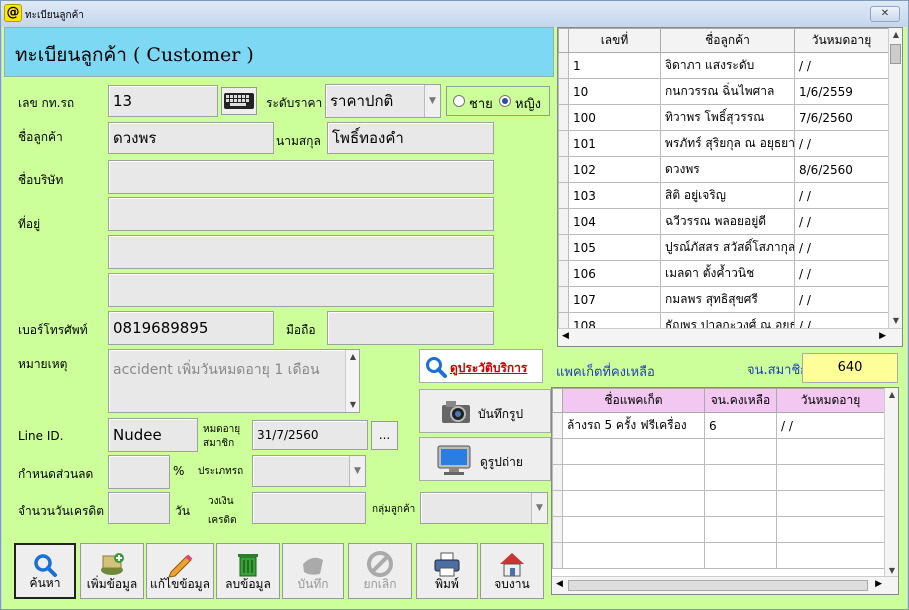  Describe the element at coordinates (45, 583) in the screenshot. I see `search-button-label: ค้นหา` at that location.